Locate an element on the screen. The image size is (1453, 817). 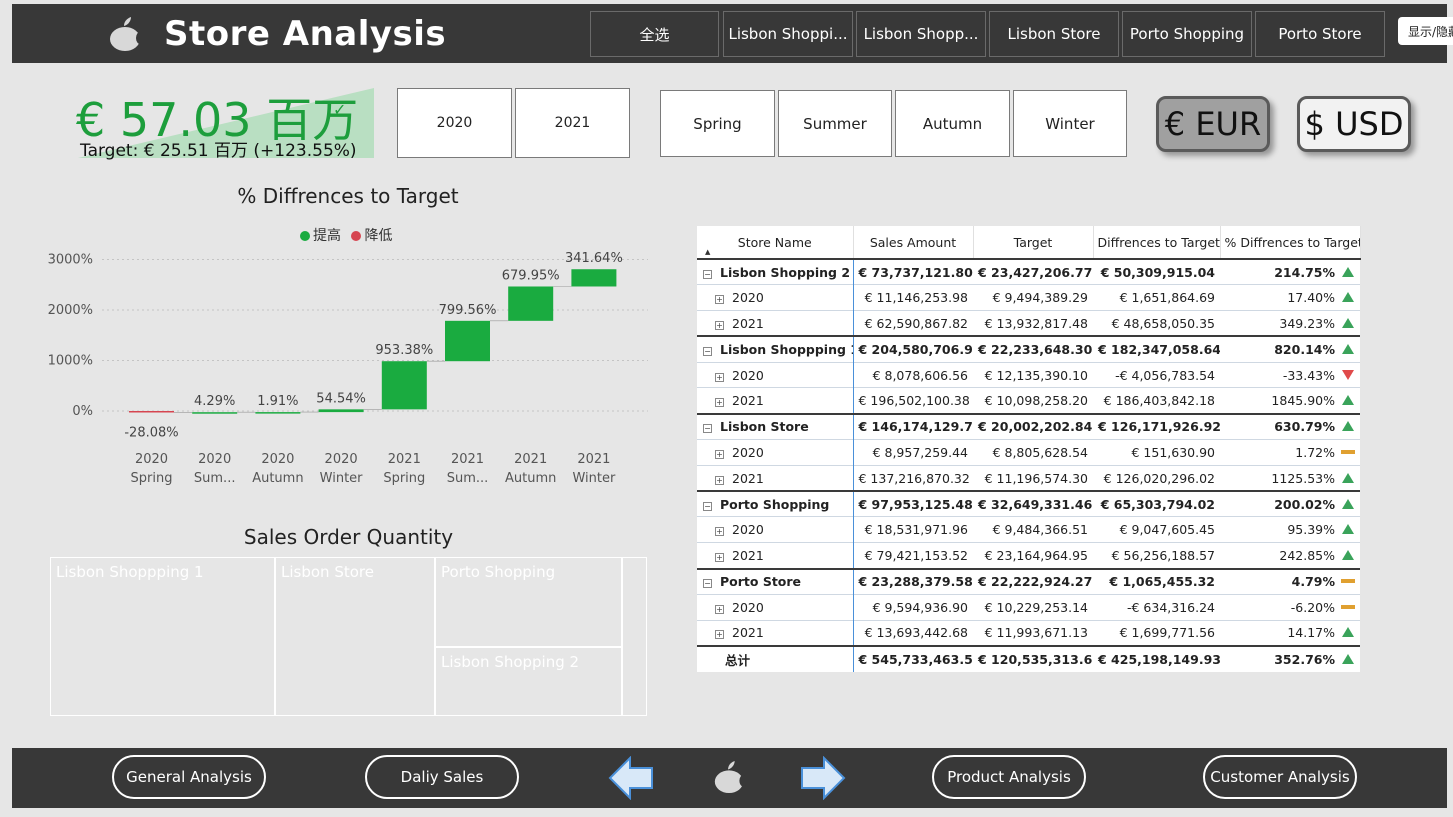
treemap-cell-lisbon-store: Lisbon Store is located at coordinates (355, 636).